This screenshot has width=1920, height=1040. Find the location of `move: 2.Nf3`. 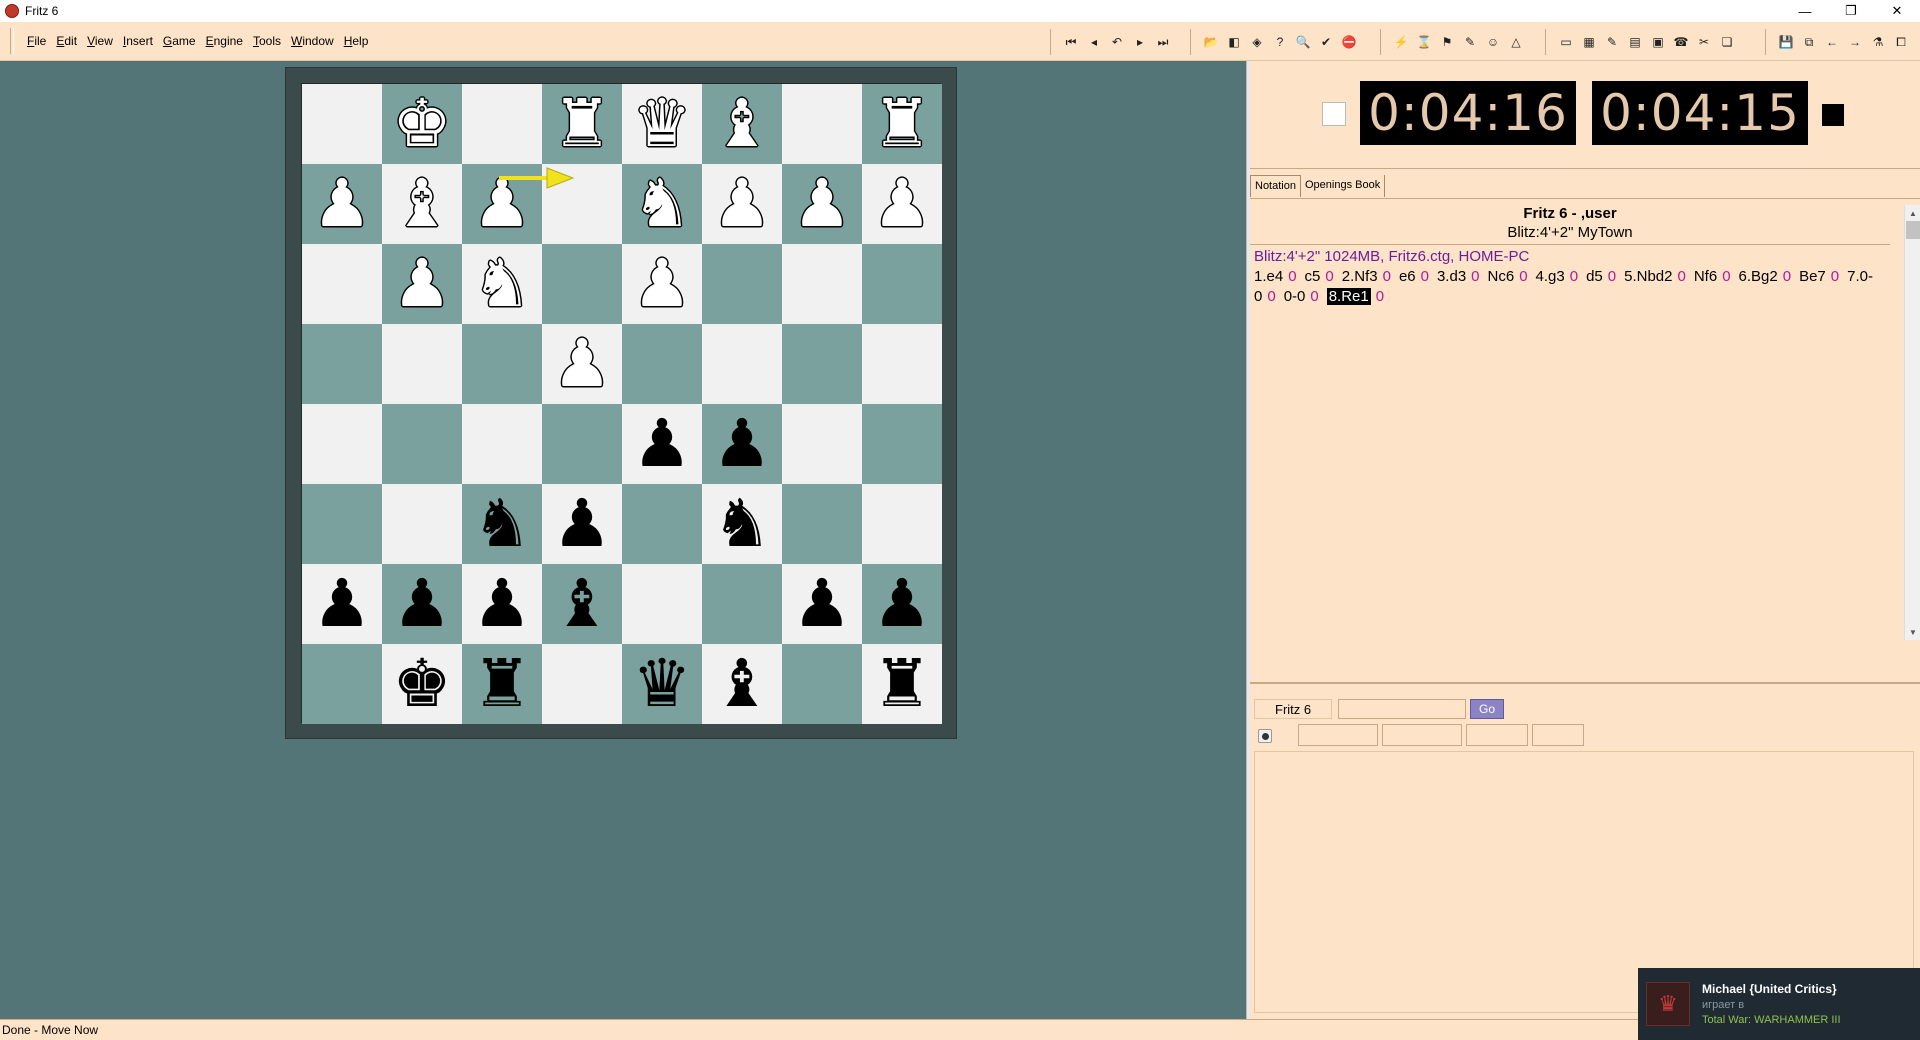

move: 2.Nf3 is located at coordinates (1360, 276).